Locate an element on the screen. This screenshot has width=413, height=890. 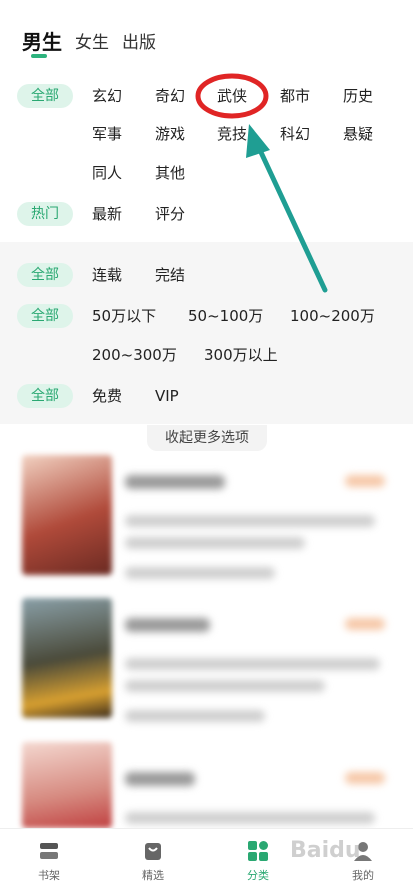
genre-option: 同人 is located at coordinates (107, 173).